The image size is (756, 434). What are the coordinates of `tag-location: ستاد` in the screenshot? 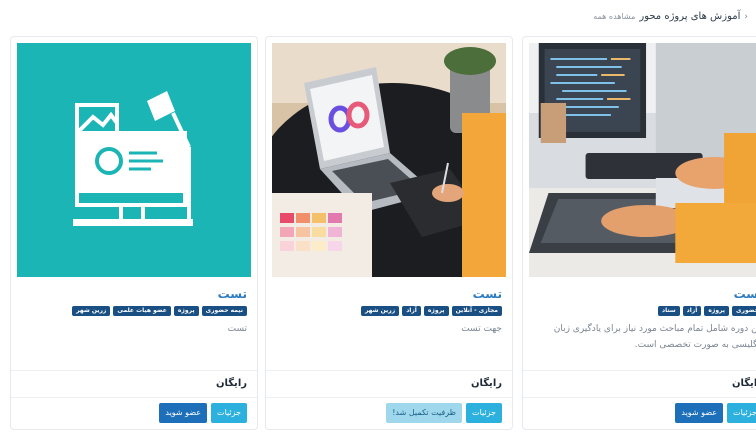 It's located at (668, 311).